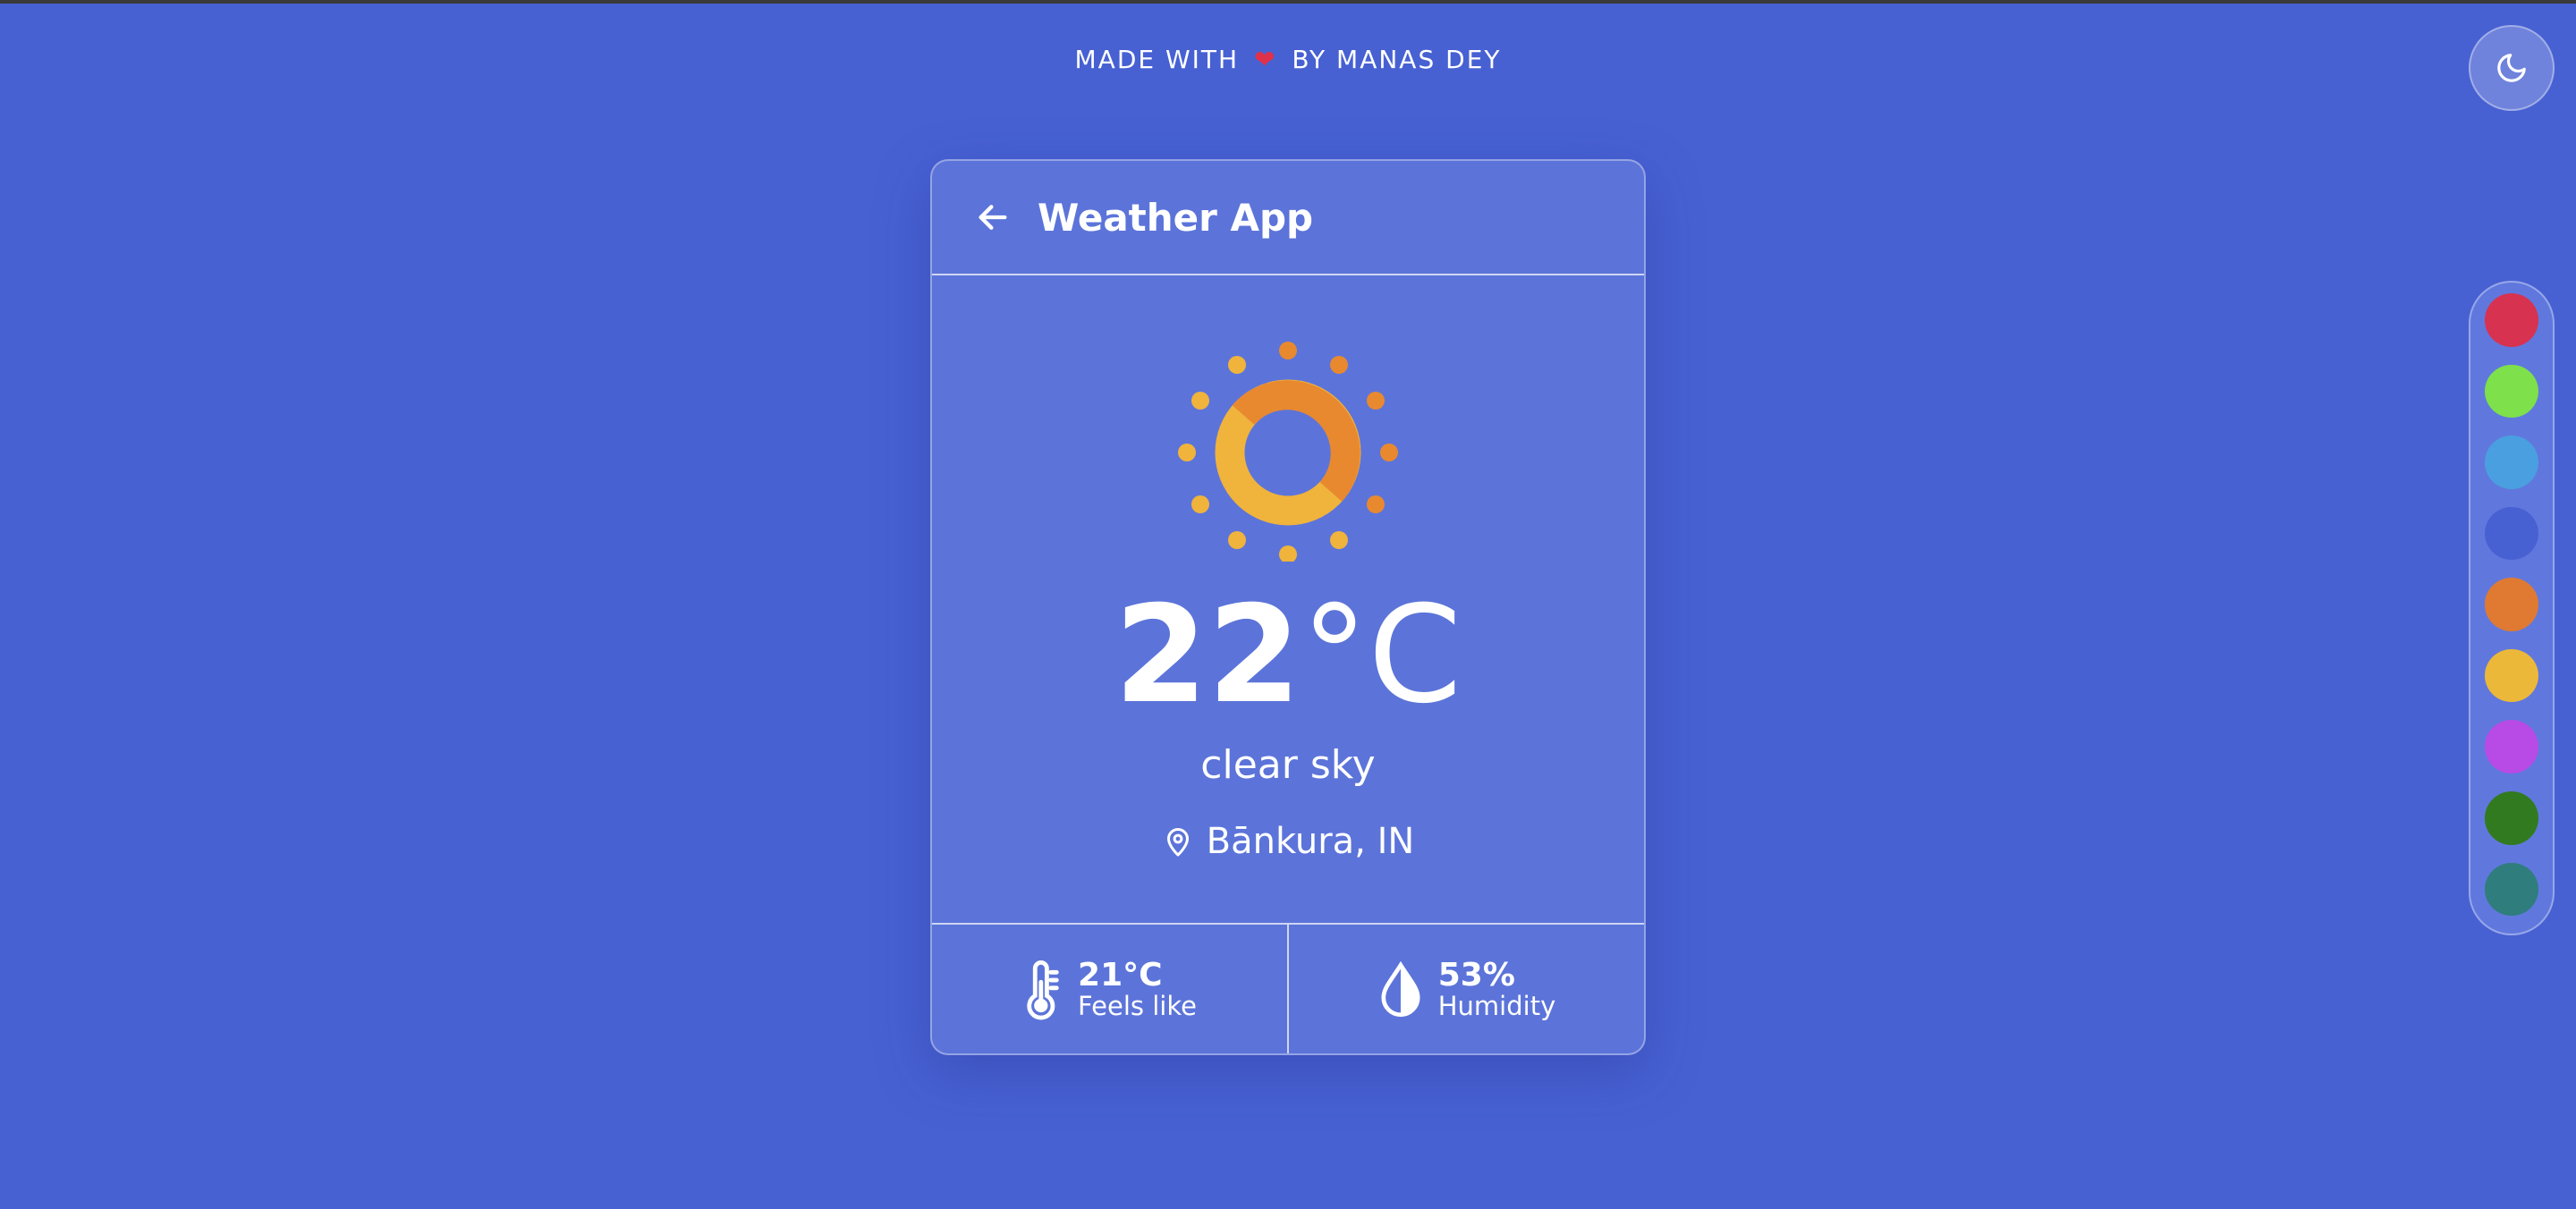 The width and height of the screenshot is (2576, 1209). Describe the element at coordinates (1288, 59) in the screenshot. I see `credit-text: MADE WITH ❤ BY MANAS DEY` at that location.